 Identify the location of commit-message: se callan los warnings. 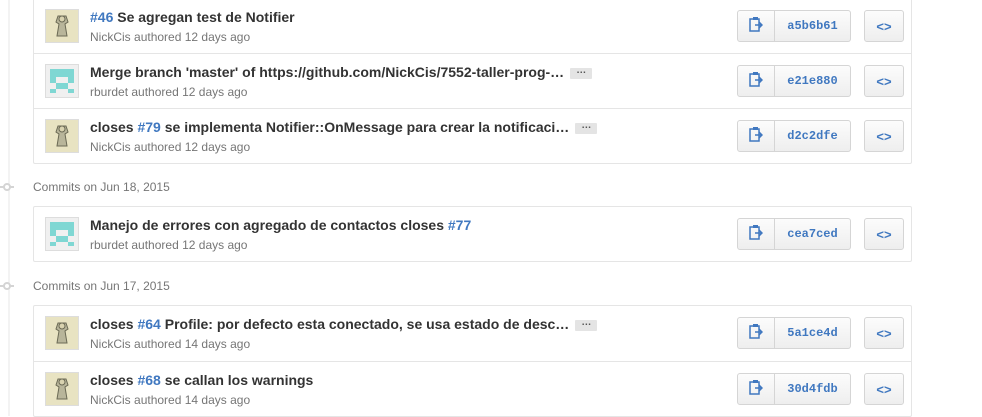
(237, 380).